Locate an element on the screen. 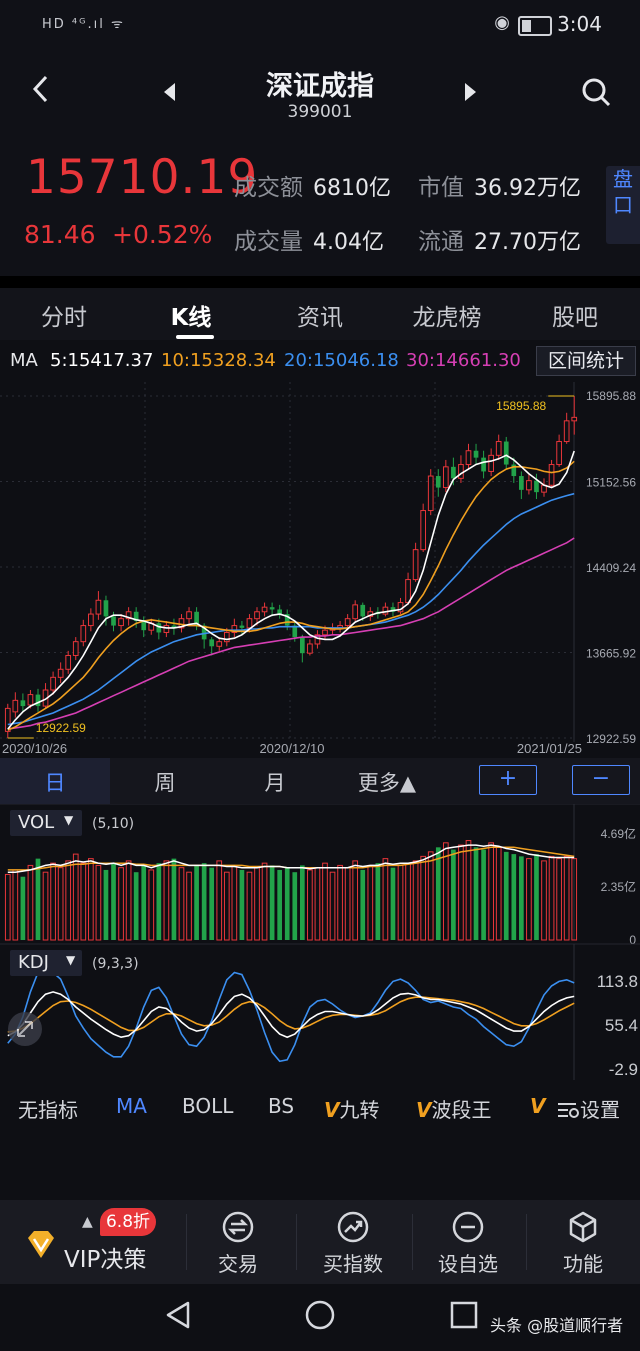  kdj-tick-label: 113.8 is located at coordinates (617, 981).